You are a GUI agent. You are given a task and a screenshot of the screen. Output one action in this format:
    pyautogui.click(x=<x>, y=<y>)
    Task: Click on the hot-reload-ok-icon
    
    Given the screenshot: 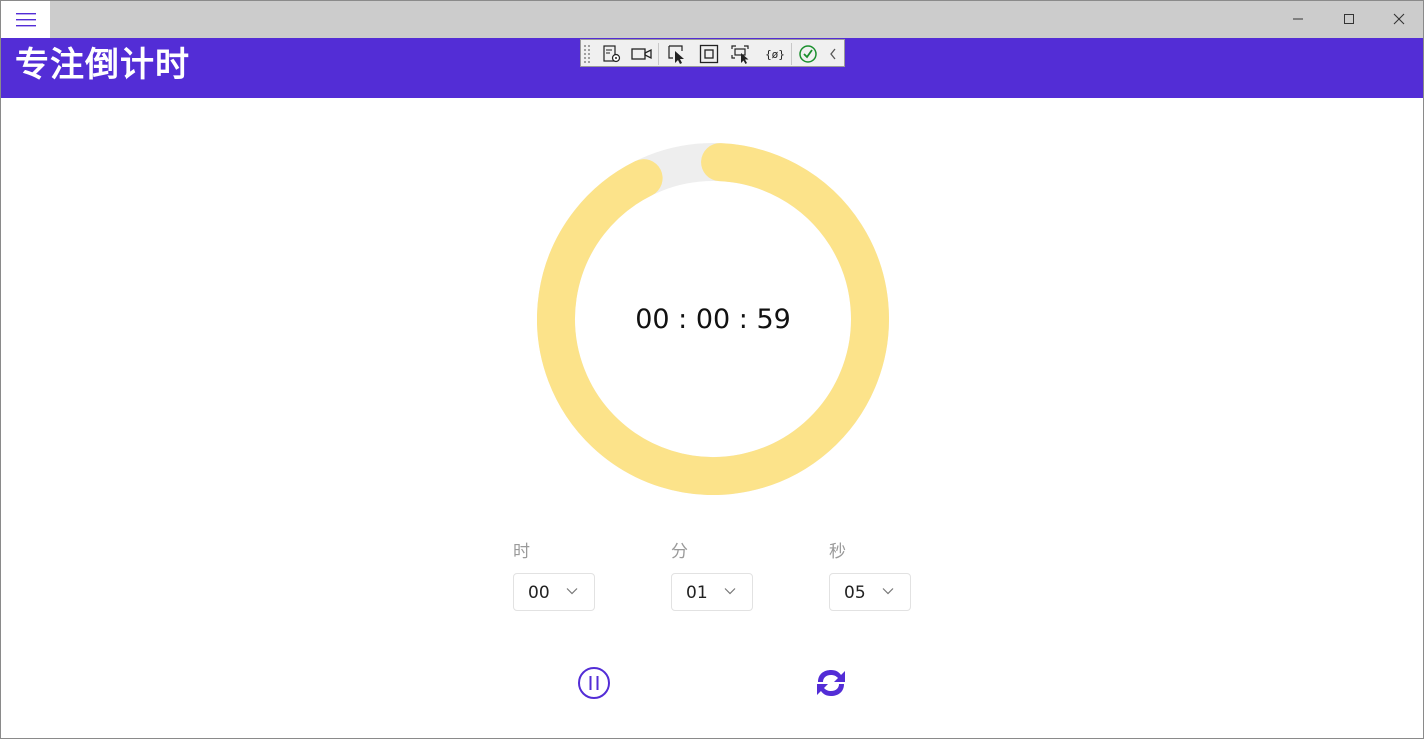 What is the action you would take?
    pyautogui.click(x=808, y=54)
    